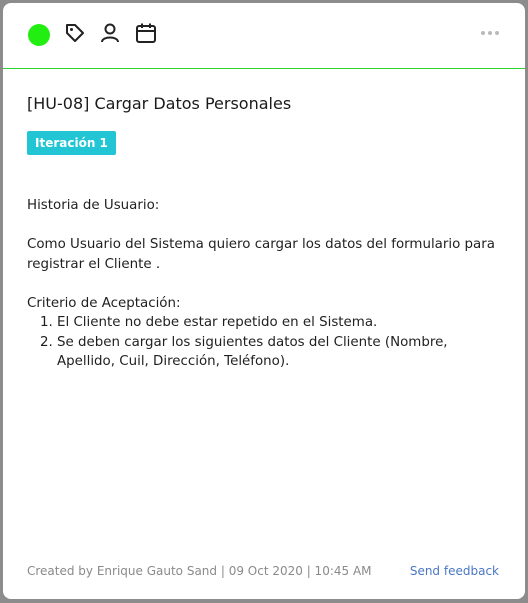 This screenshot has width=528, height=603. I want to click on more-icon, so click(490, 33).